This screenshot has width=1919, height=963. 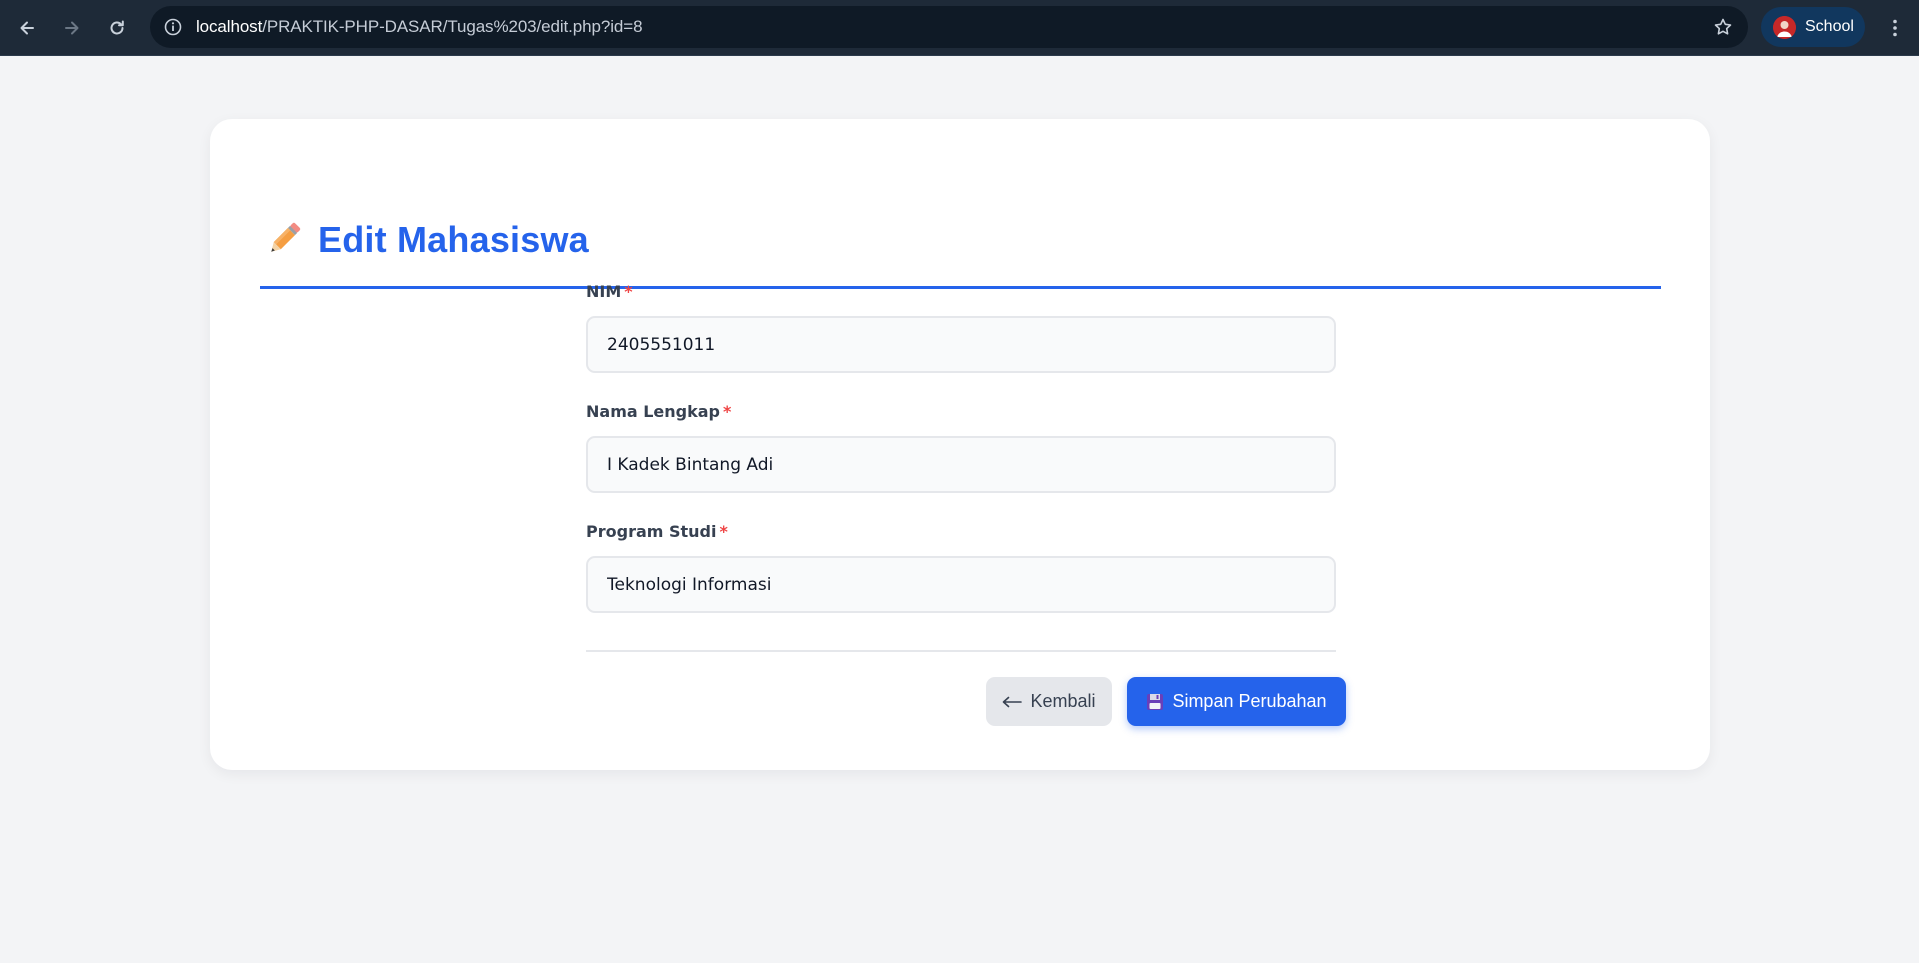 I want to click on forward-nav-button, so click(x=72, y=28).